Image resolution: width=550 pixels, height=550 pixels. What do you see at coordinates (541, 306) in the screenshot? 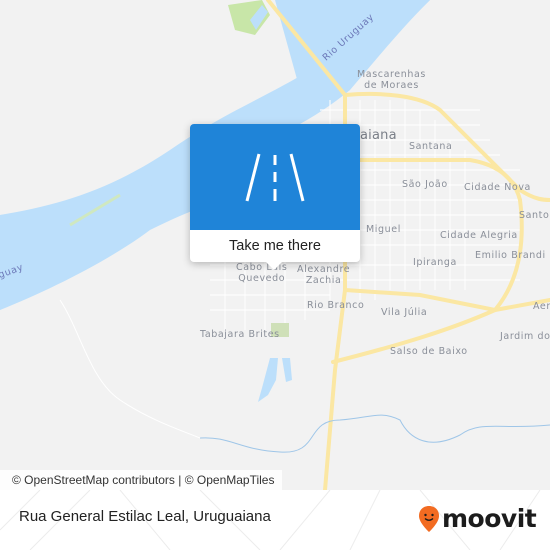
I see `label-aer: Aer` at bounding box center [541, 306].